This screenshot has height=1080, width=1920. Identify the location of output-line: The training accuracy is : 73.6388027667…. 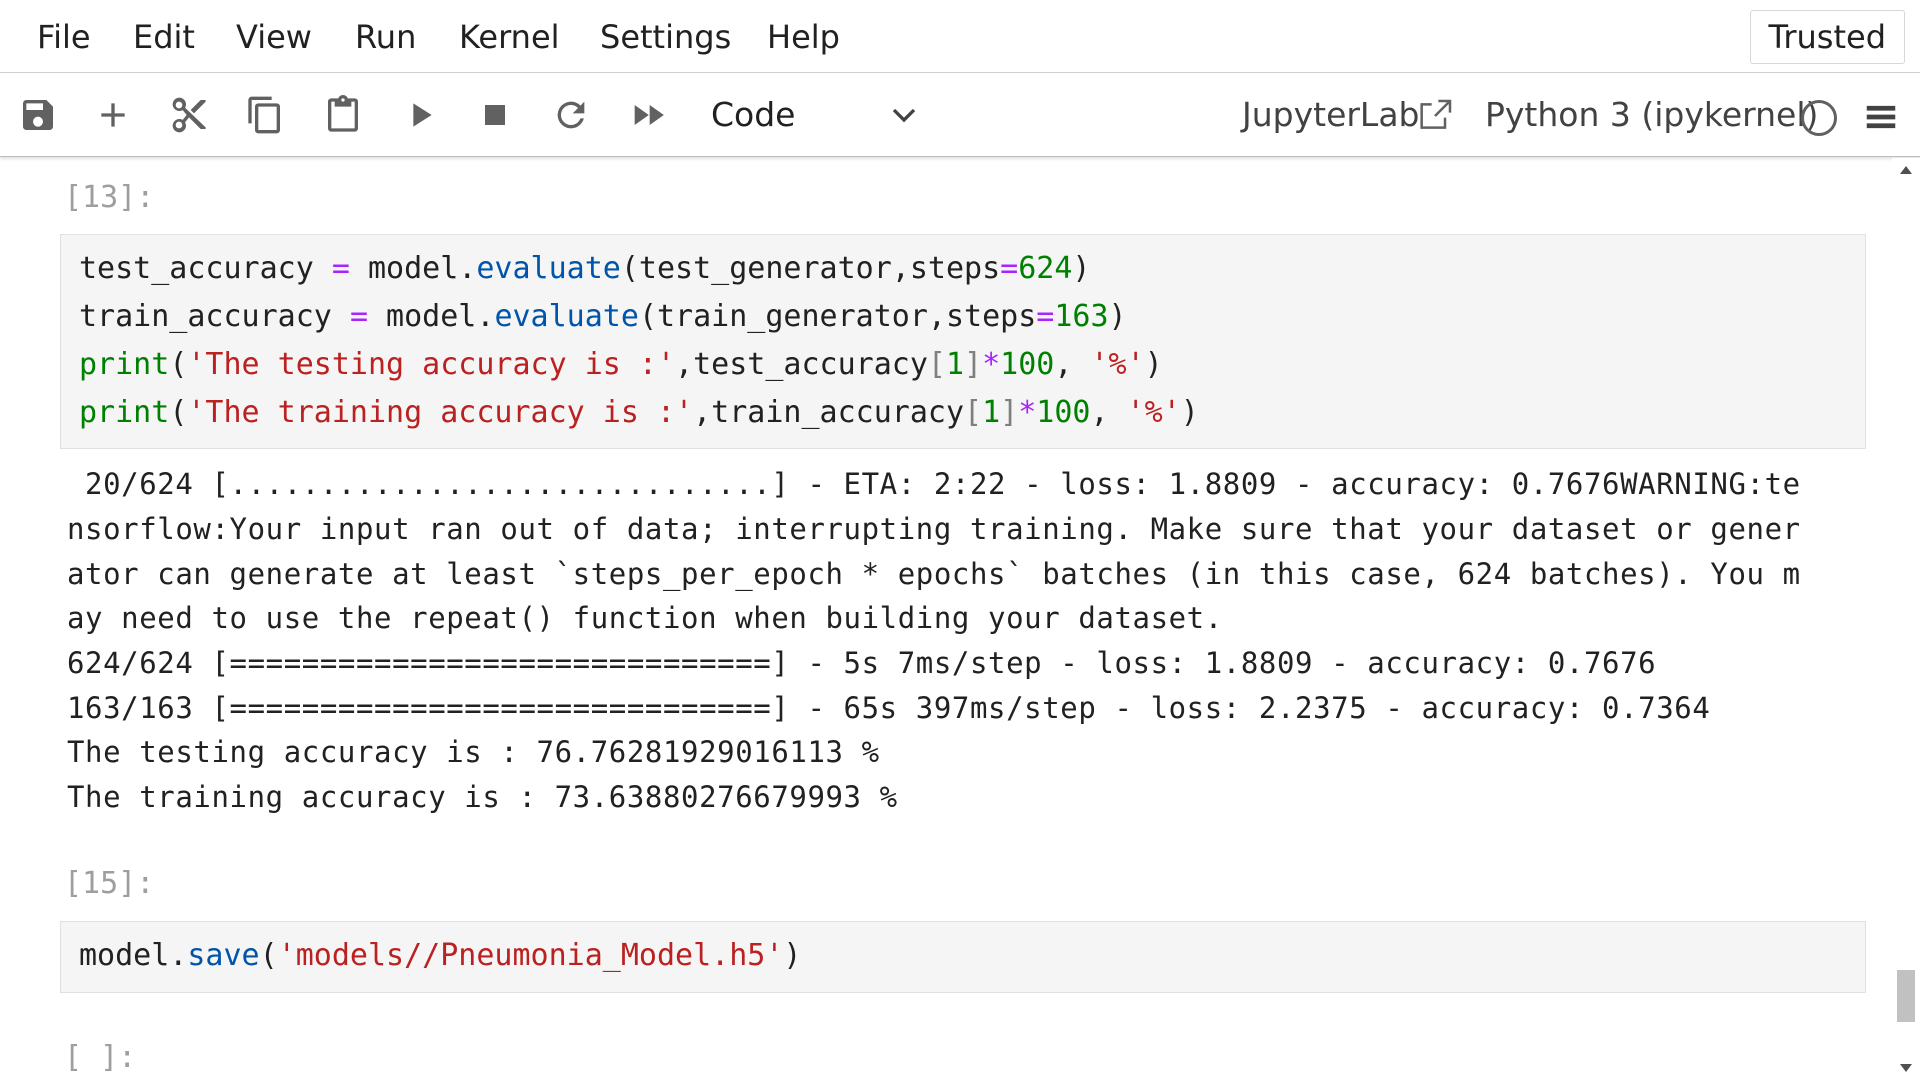
(482, 797).